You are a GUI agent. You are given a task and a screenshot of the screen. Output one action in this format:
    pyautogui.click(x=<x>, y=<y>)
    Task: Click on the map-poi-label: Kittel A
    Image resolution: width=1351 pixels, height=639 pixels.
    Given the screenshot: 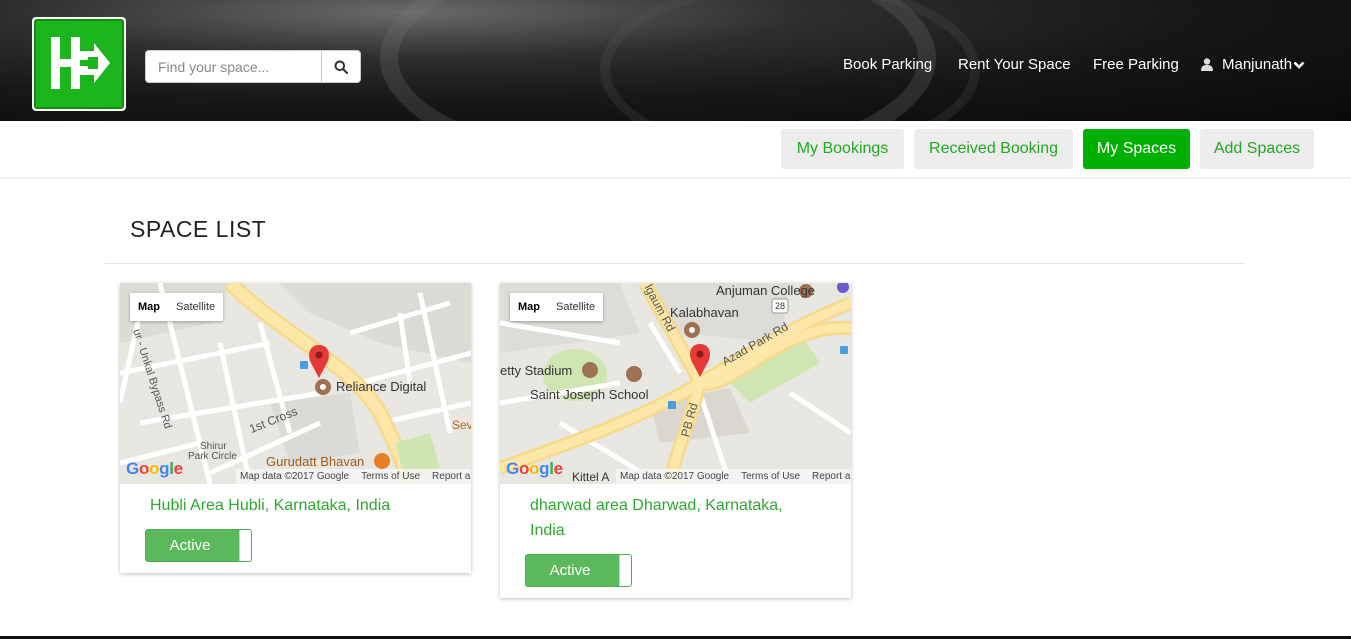 What is the action you would take?
    pyautogui.click(x=591, y=477)
    